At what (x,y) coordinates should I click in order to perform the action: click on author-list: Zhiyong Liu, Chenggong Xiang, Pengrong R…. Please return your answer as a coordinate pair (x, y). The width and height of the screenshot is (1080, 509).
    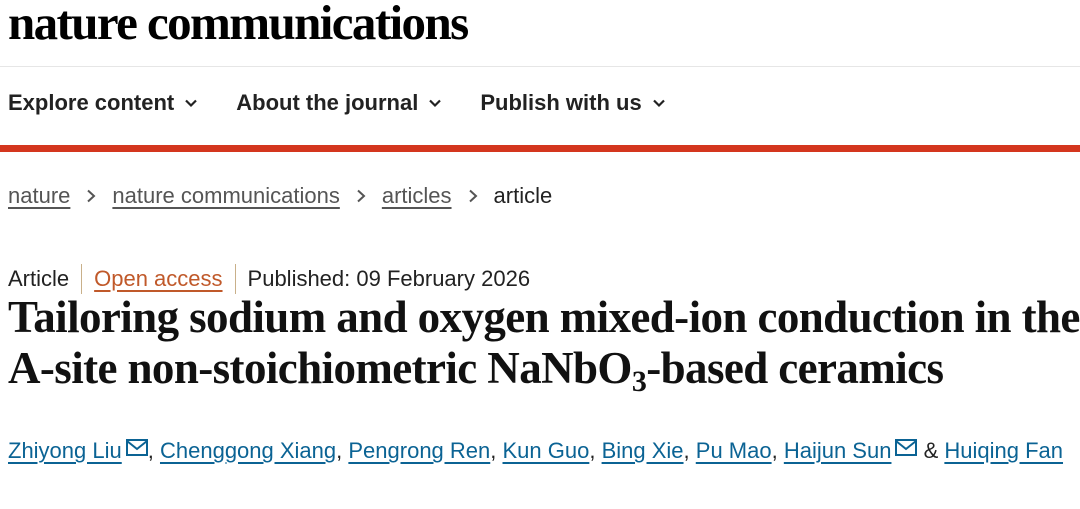
    Looking at the image, I should click on (538, 451).